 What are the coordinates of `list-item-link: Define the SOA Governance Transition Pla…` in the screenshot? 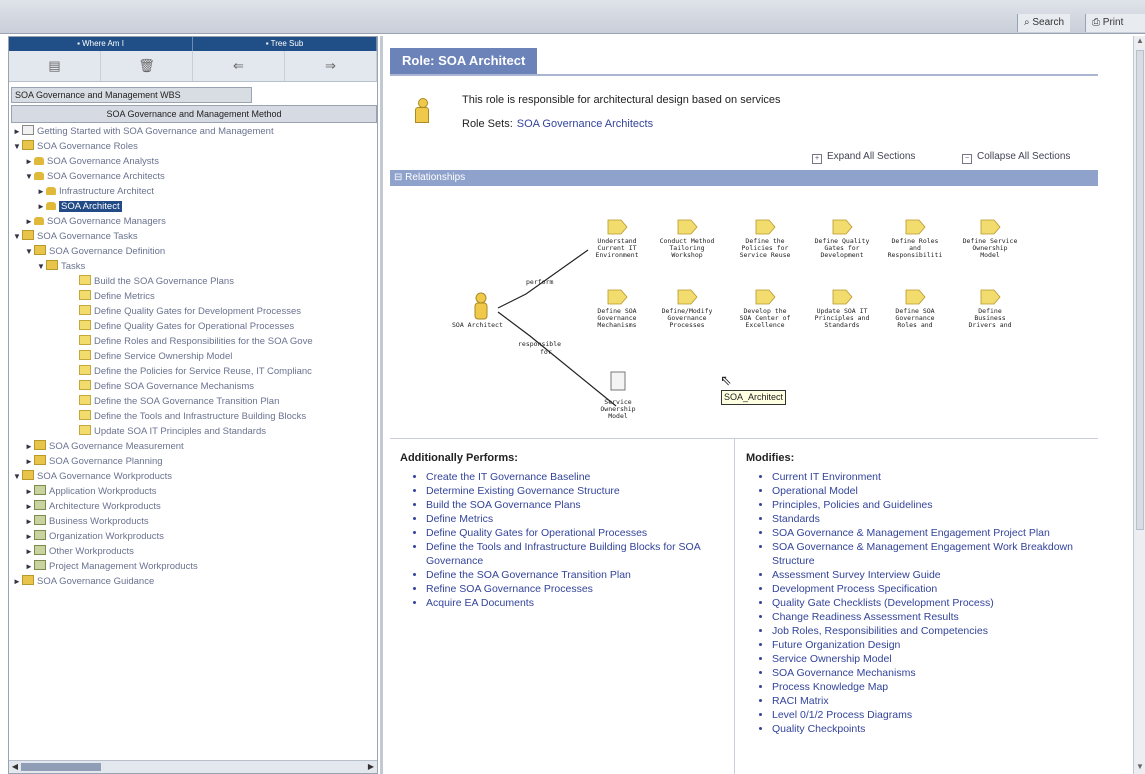 It's located at (576, 575).